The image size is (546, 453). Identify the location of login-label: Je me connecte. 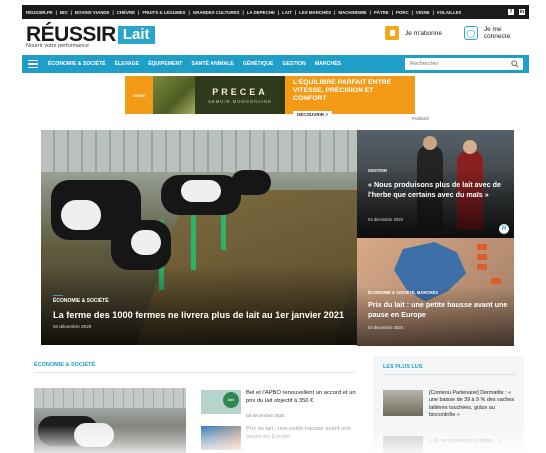
(497, 33).